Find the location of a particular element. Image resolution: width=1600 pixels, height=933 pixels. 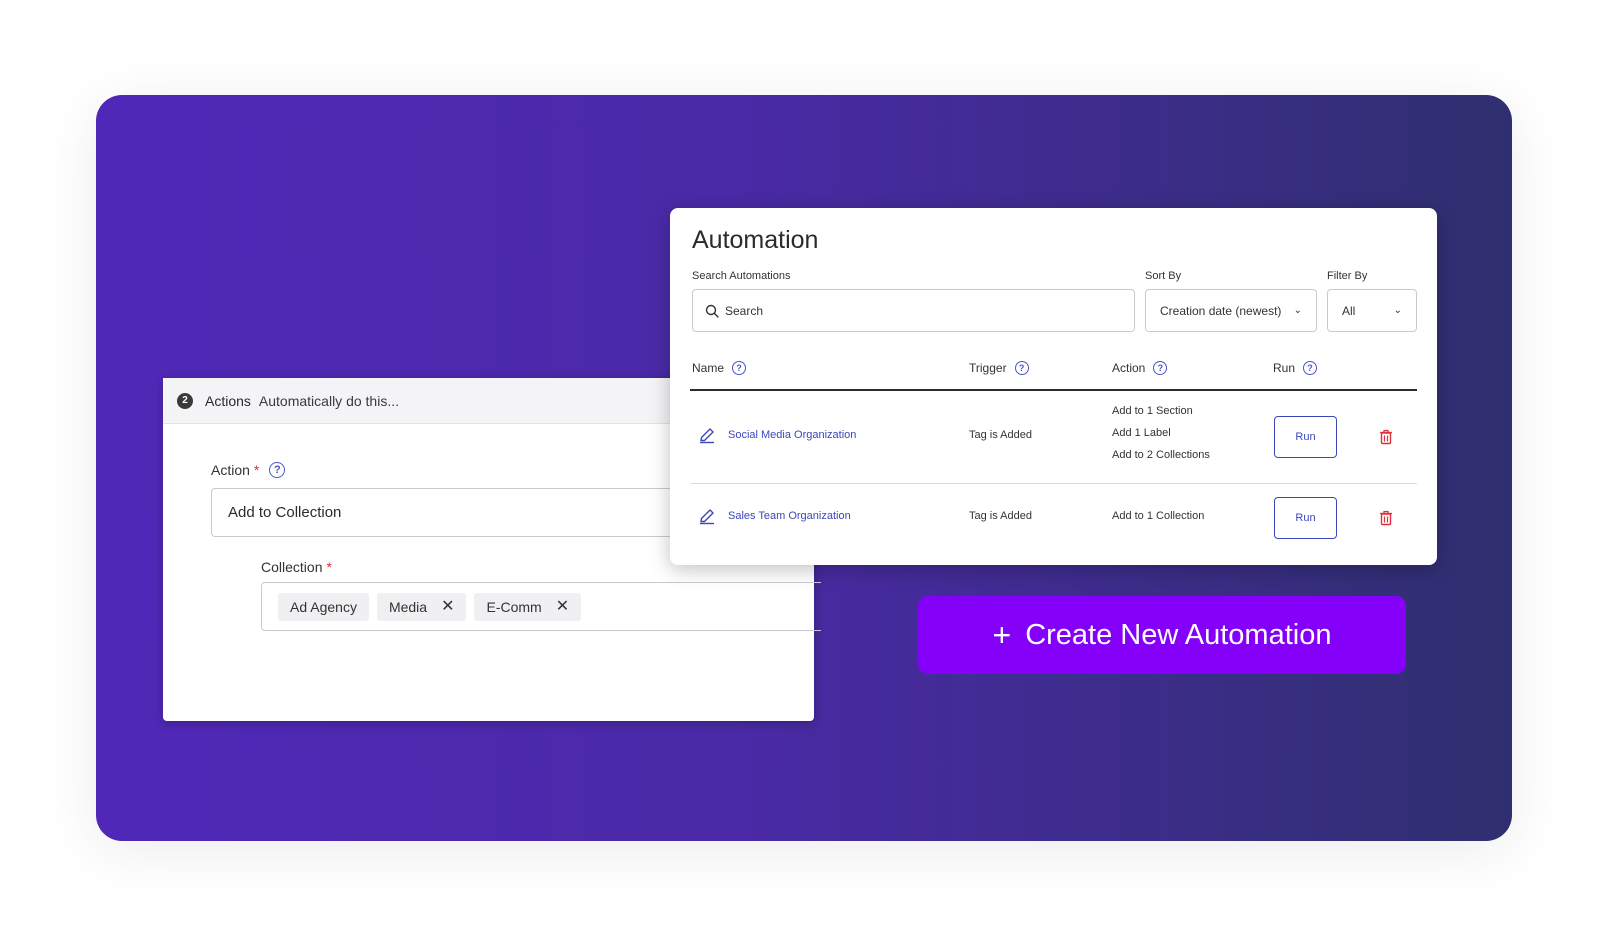

sort-label: Sort By is located at coordinates (1163, 276).